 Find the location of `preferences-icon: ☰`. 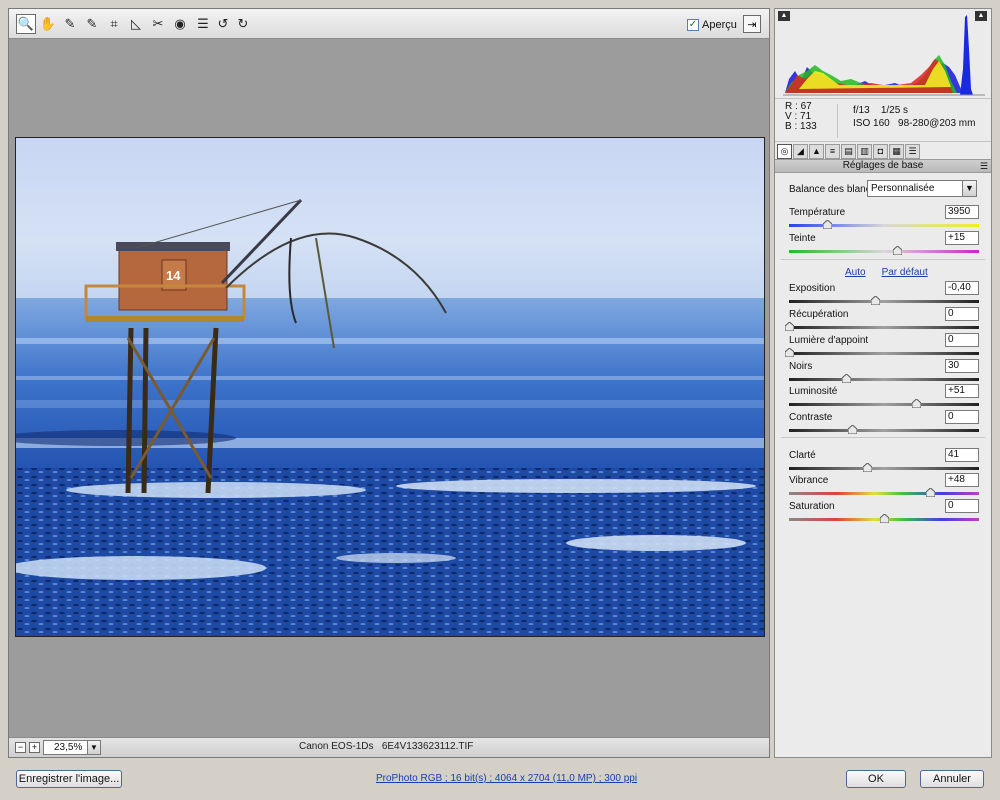

preferences-icon: ☰ is located at coordinates (203, 23).